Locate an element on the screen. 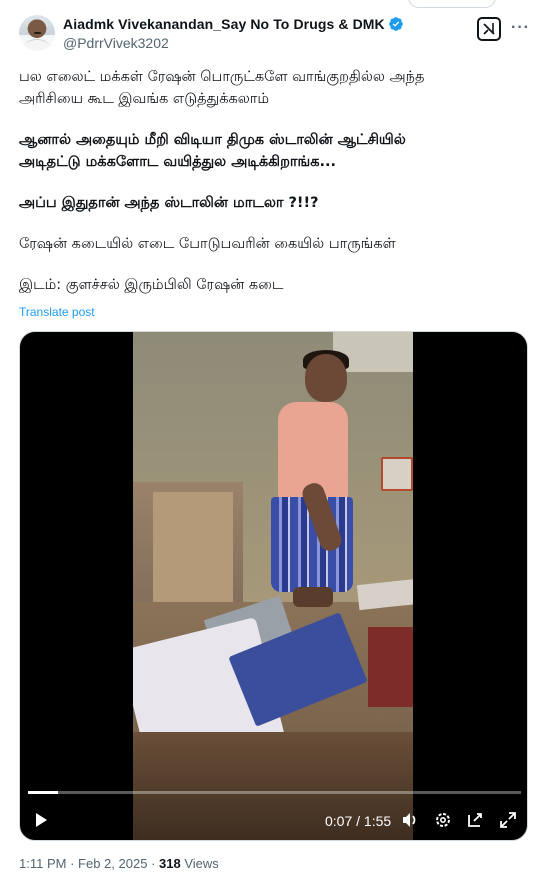 This screenshot has width=547, height=876. grok-icon is located at coordinates (489, 29).